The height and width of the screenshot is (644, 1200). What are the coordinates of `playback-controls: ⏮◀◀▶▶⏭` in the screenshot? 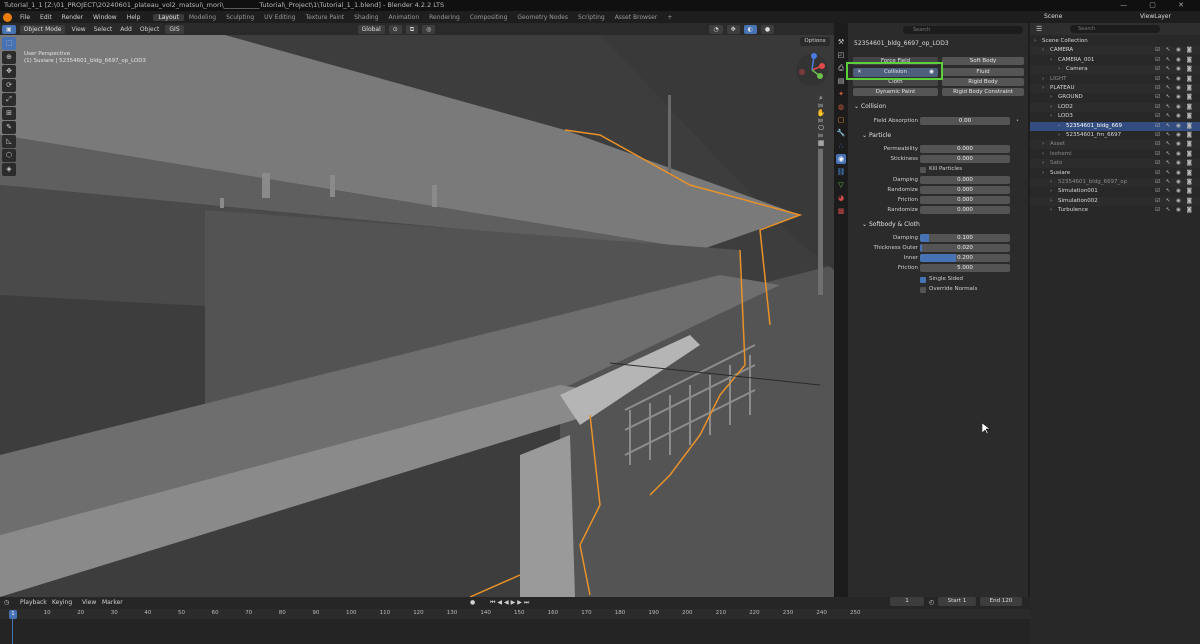 It's located at (510, 603).